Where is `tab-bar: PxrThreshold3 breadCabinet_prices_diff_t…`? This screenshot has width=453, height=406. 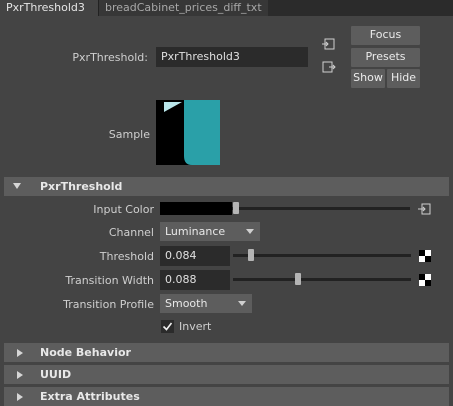 tab-bar: PxrThreshold3 breadCabinet_prices_diff_t… is located at coordinates (226, 8).